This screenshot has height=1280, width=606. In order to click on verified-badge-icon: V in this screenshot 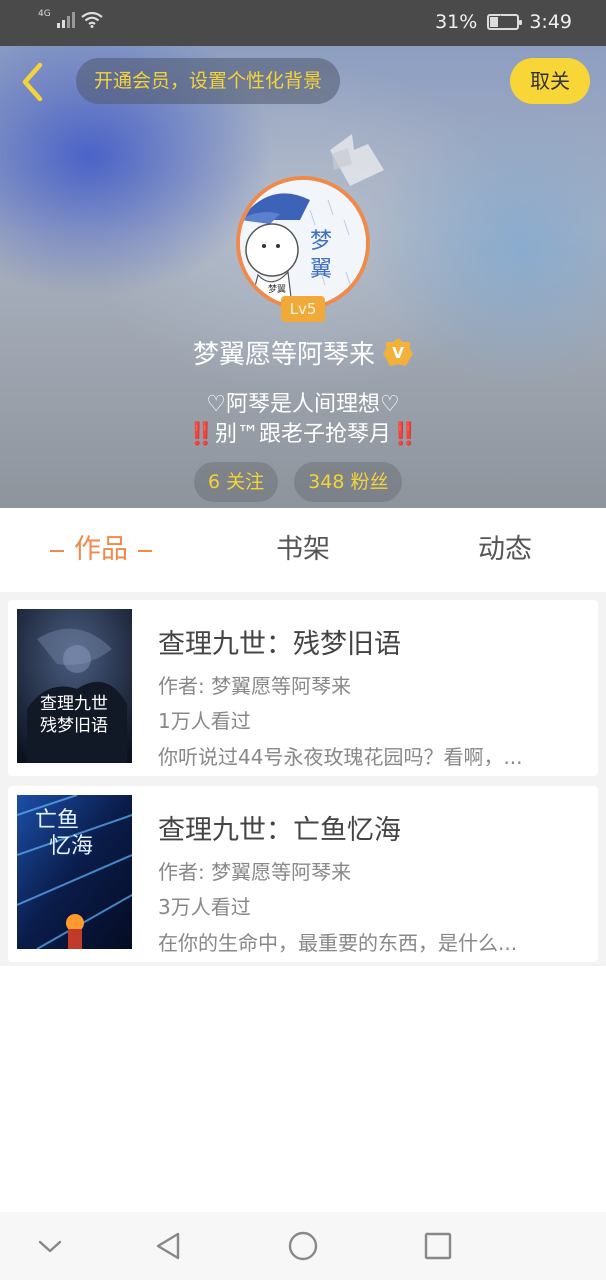, I will do `click(398, 352)`.